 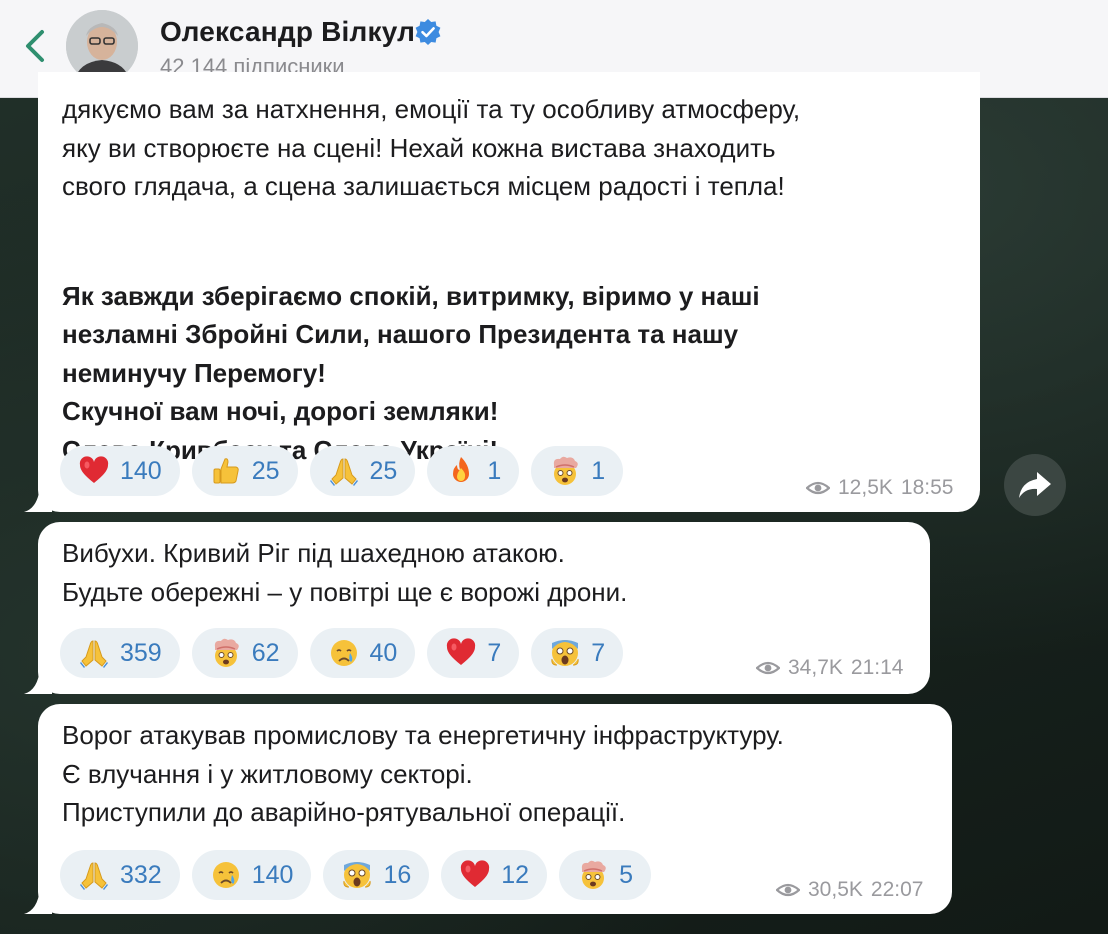 What do you see at coordinates (35, 46) in the screenshot?
I see `back-chevron-icon` at bounding box center [35, 46].